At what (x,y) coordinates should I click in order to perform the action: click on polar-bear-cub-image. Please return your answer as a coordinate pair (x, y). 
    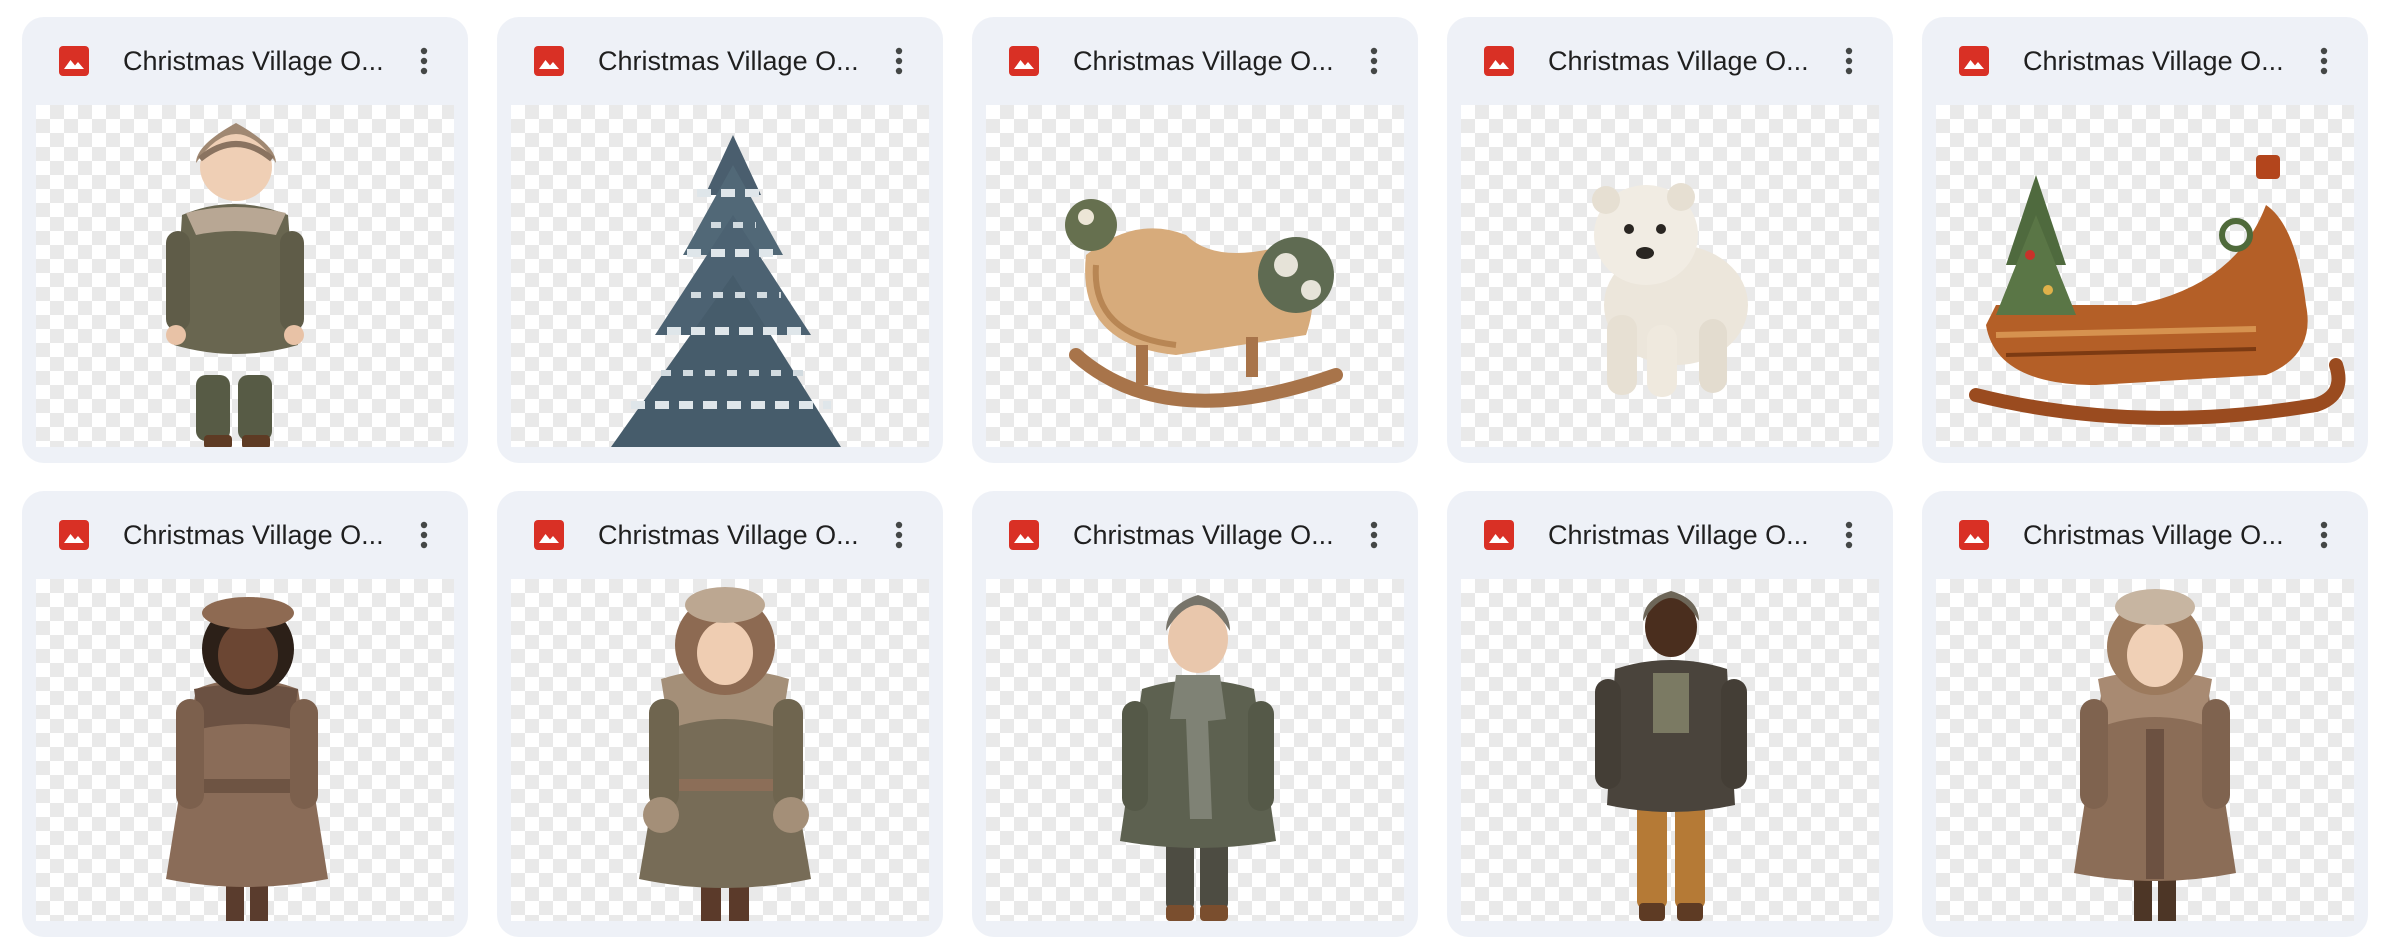
    Looking at the image, I should click on (1670, 290).